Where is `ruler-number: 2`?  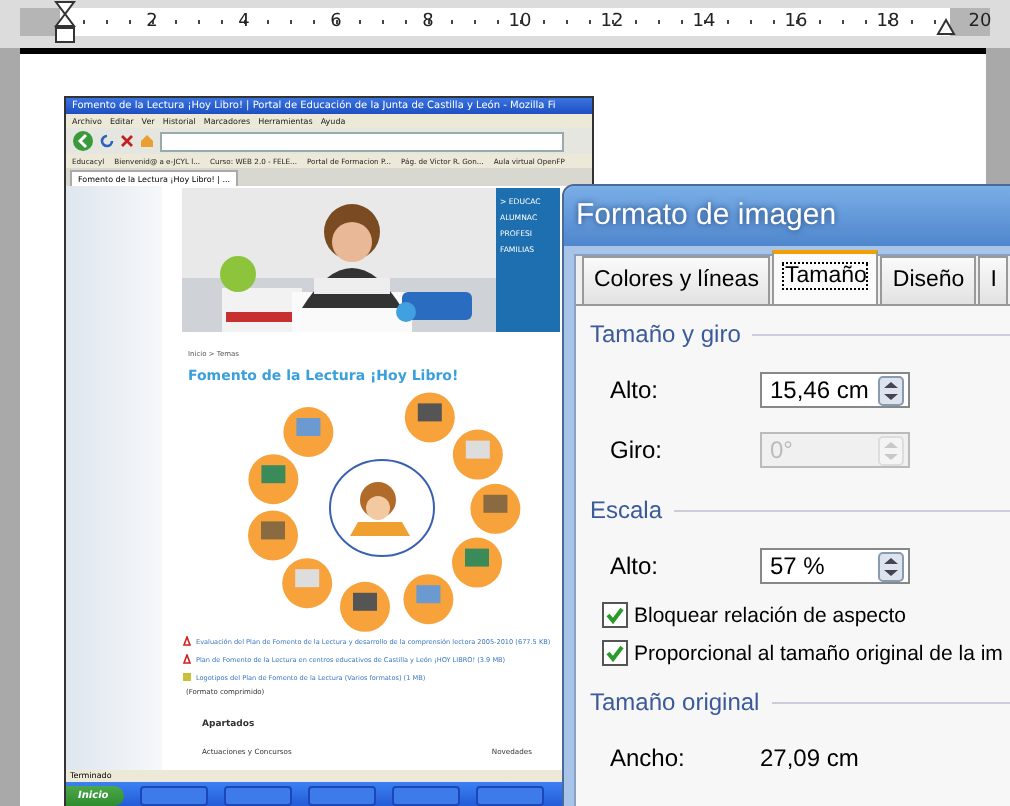
ruler-number: 2 is located at coordinates (152, 23).